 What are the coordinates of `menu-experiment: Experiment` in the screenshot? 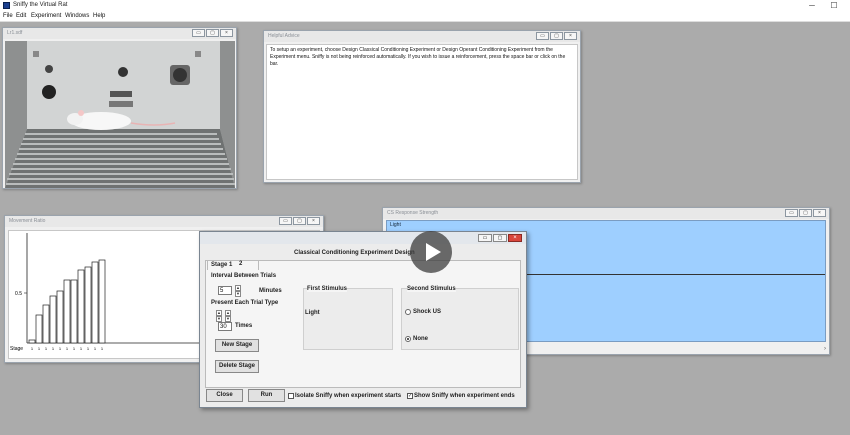 It's located at (46, 16).